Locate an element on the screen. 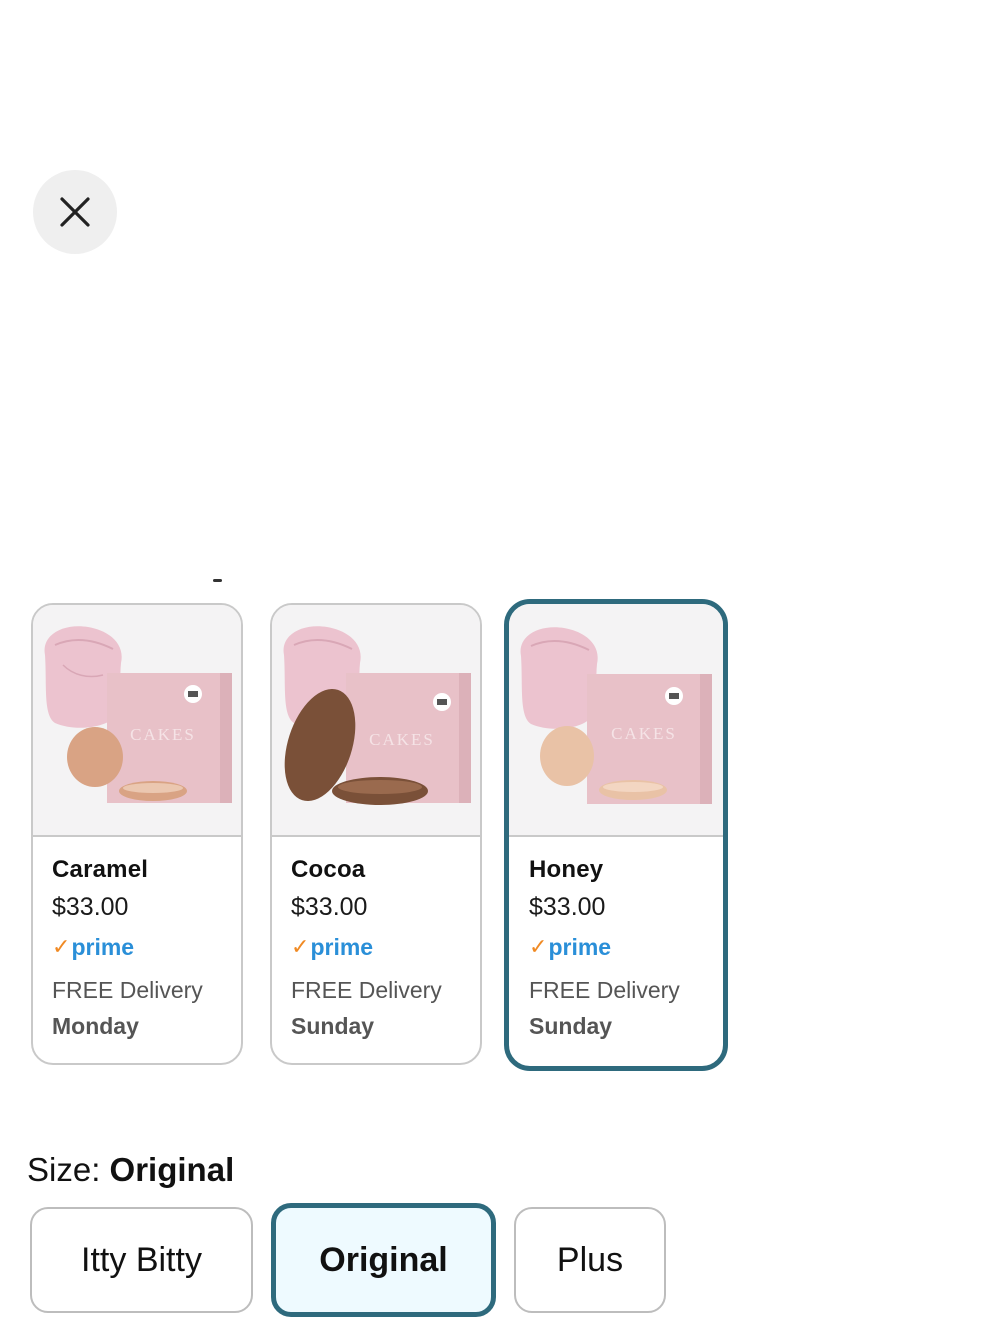  size-option-label: Original is located at coordinates (383, 1259).